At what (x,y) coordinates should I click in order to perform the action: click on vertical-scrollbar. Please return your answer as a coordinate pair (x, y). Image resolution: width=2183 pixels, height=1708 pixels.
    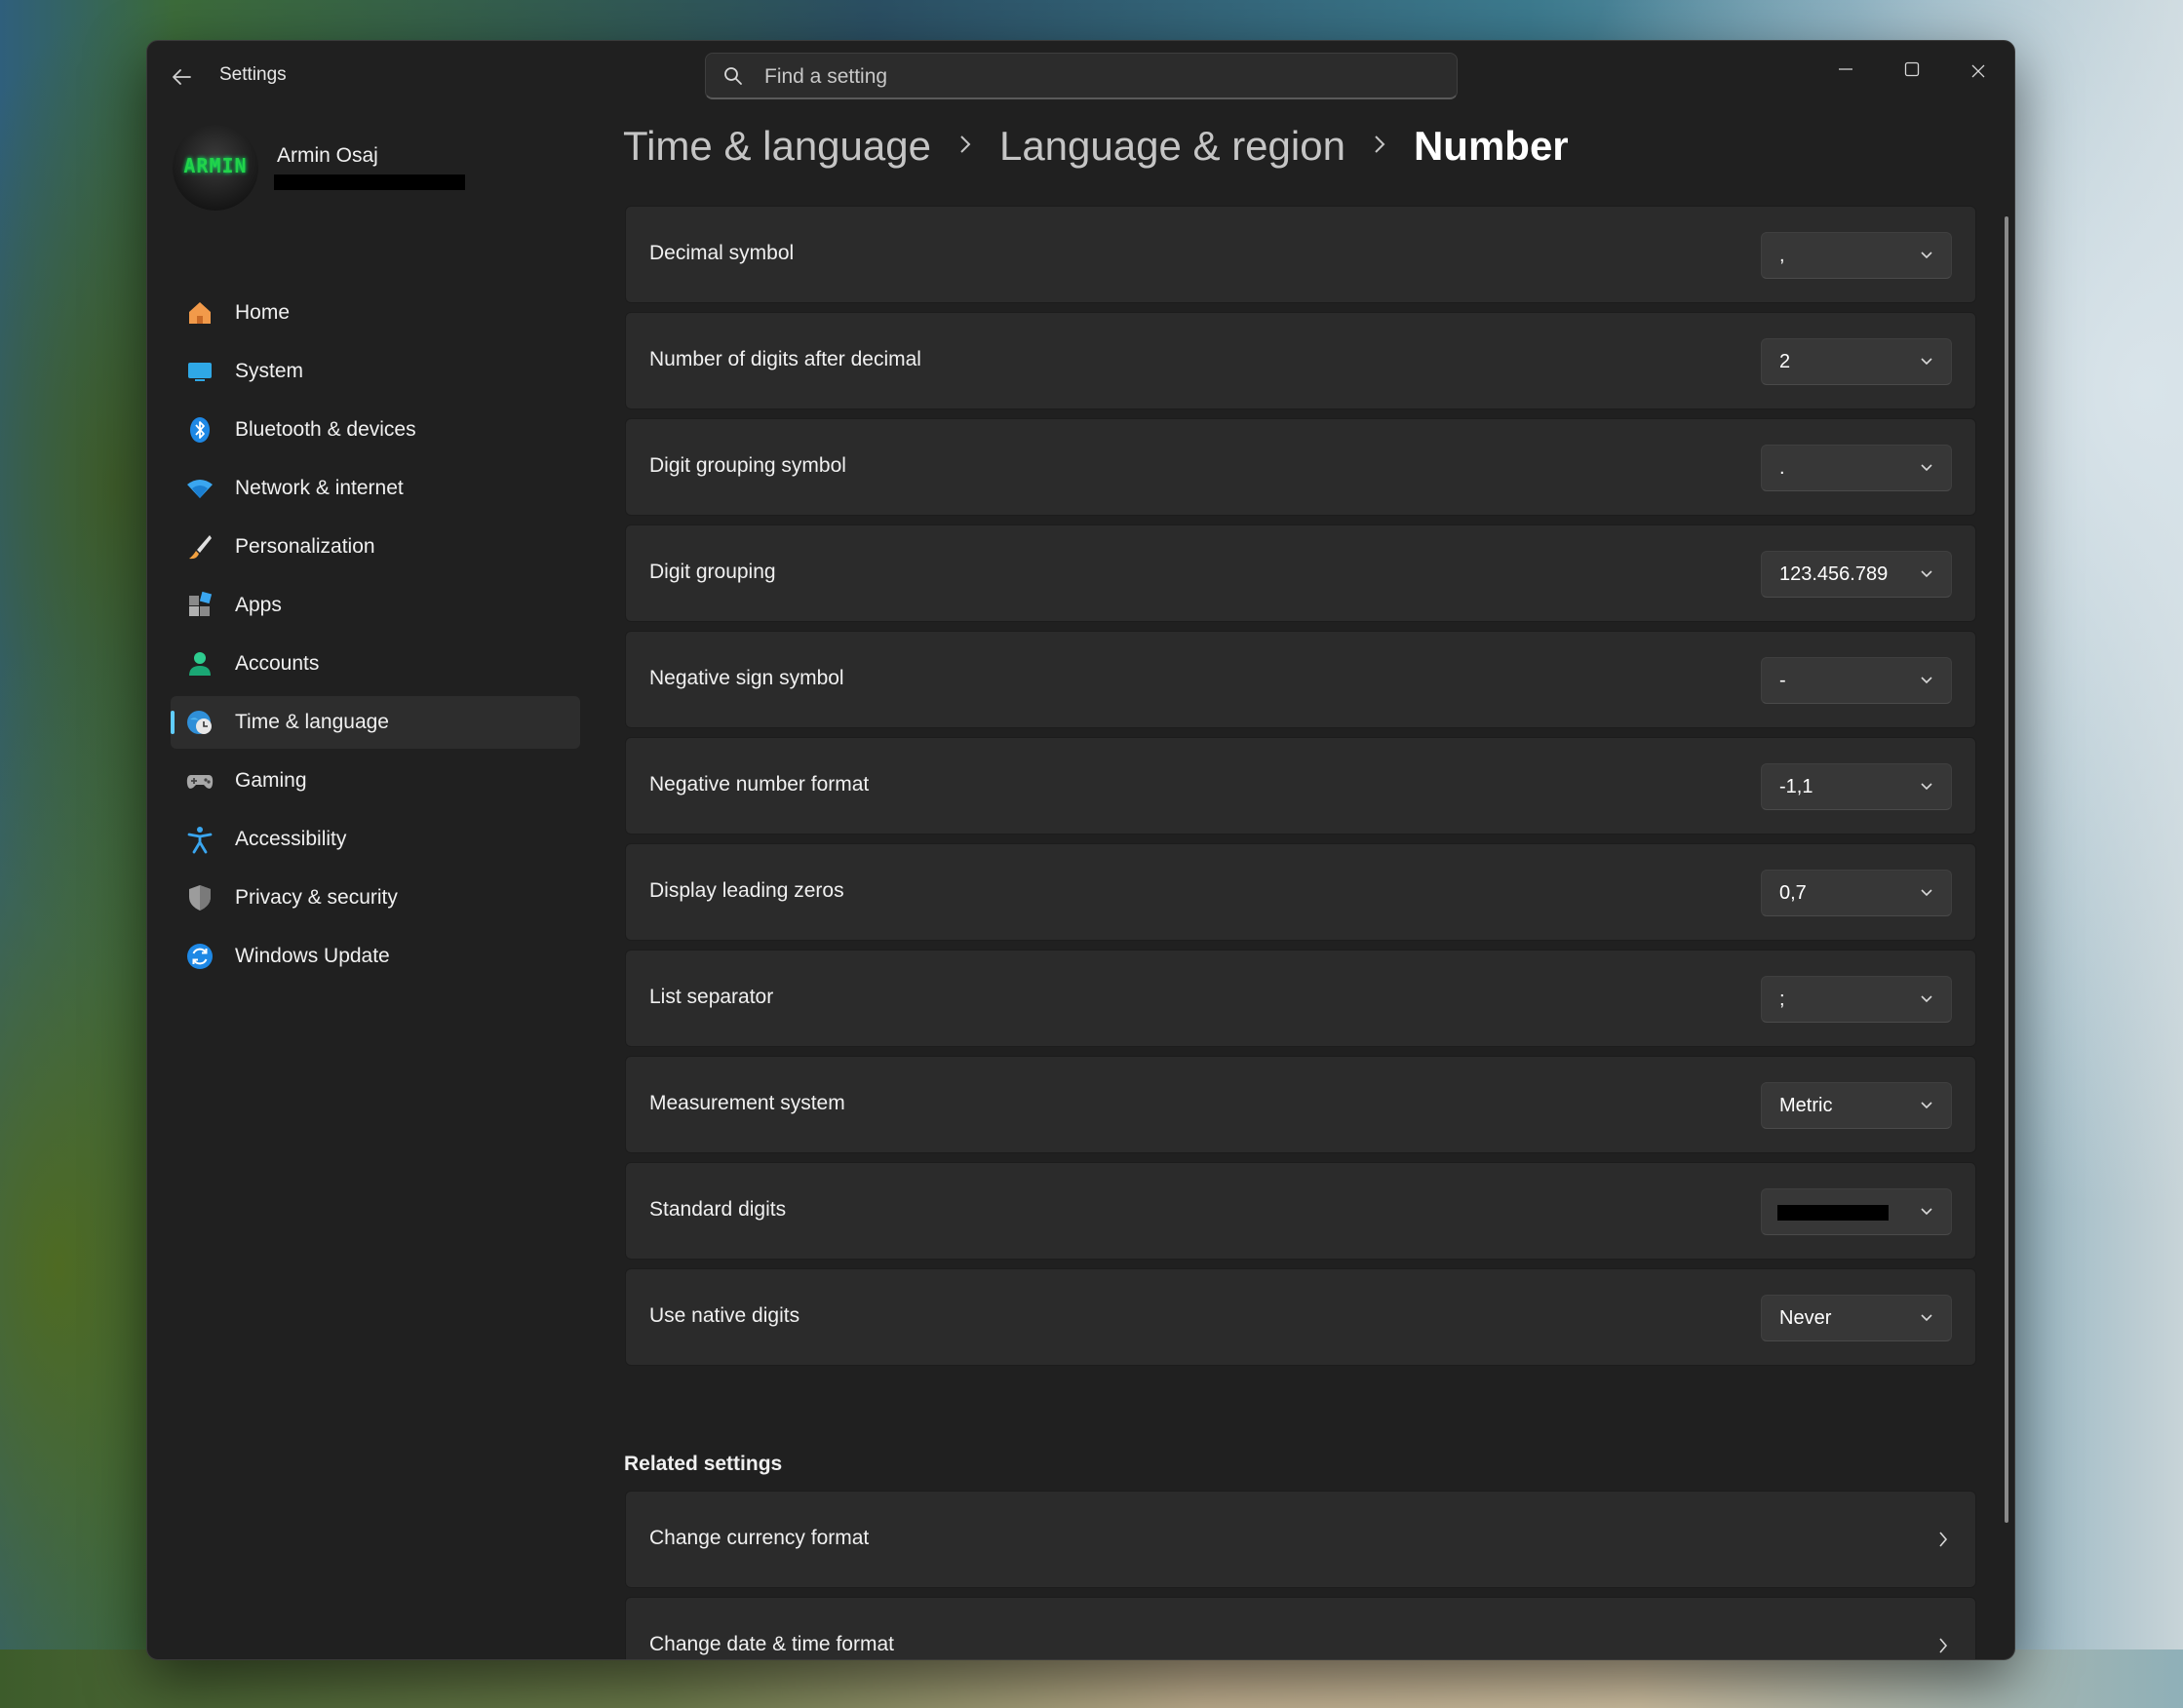
    Looking at the image, I should click on (2006, 869).